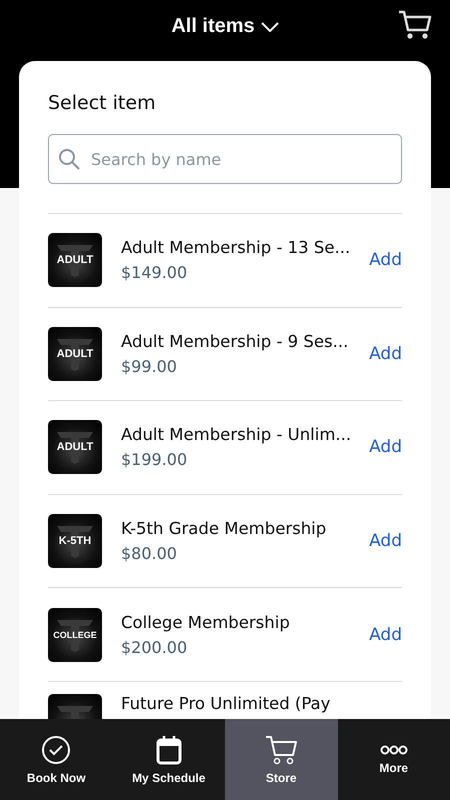  What do you see at coordinates (154, 647) in the screenshot?
I see `item-price: $200.00` at bounding box center [154, 647].